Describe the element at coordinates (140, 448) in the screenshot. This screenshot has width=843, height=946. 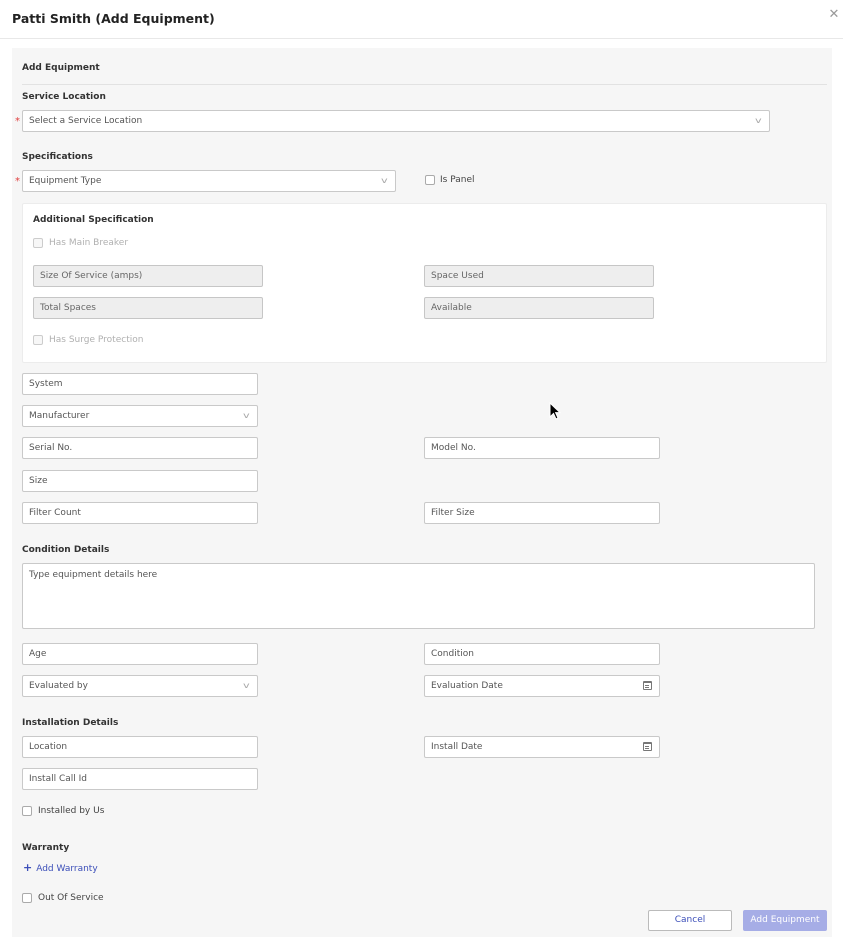
I see `serial-no-input: Serial No.` at that location.